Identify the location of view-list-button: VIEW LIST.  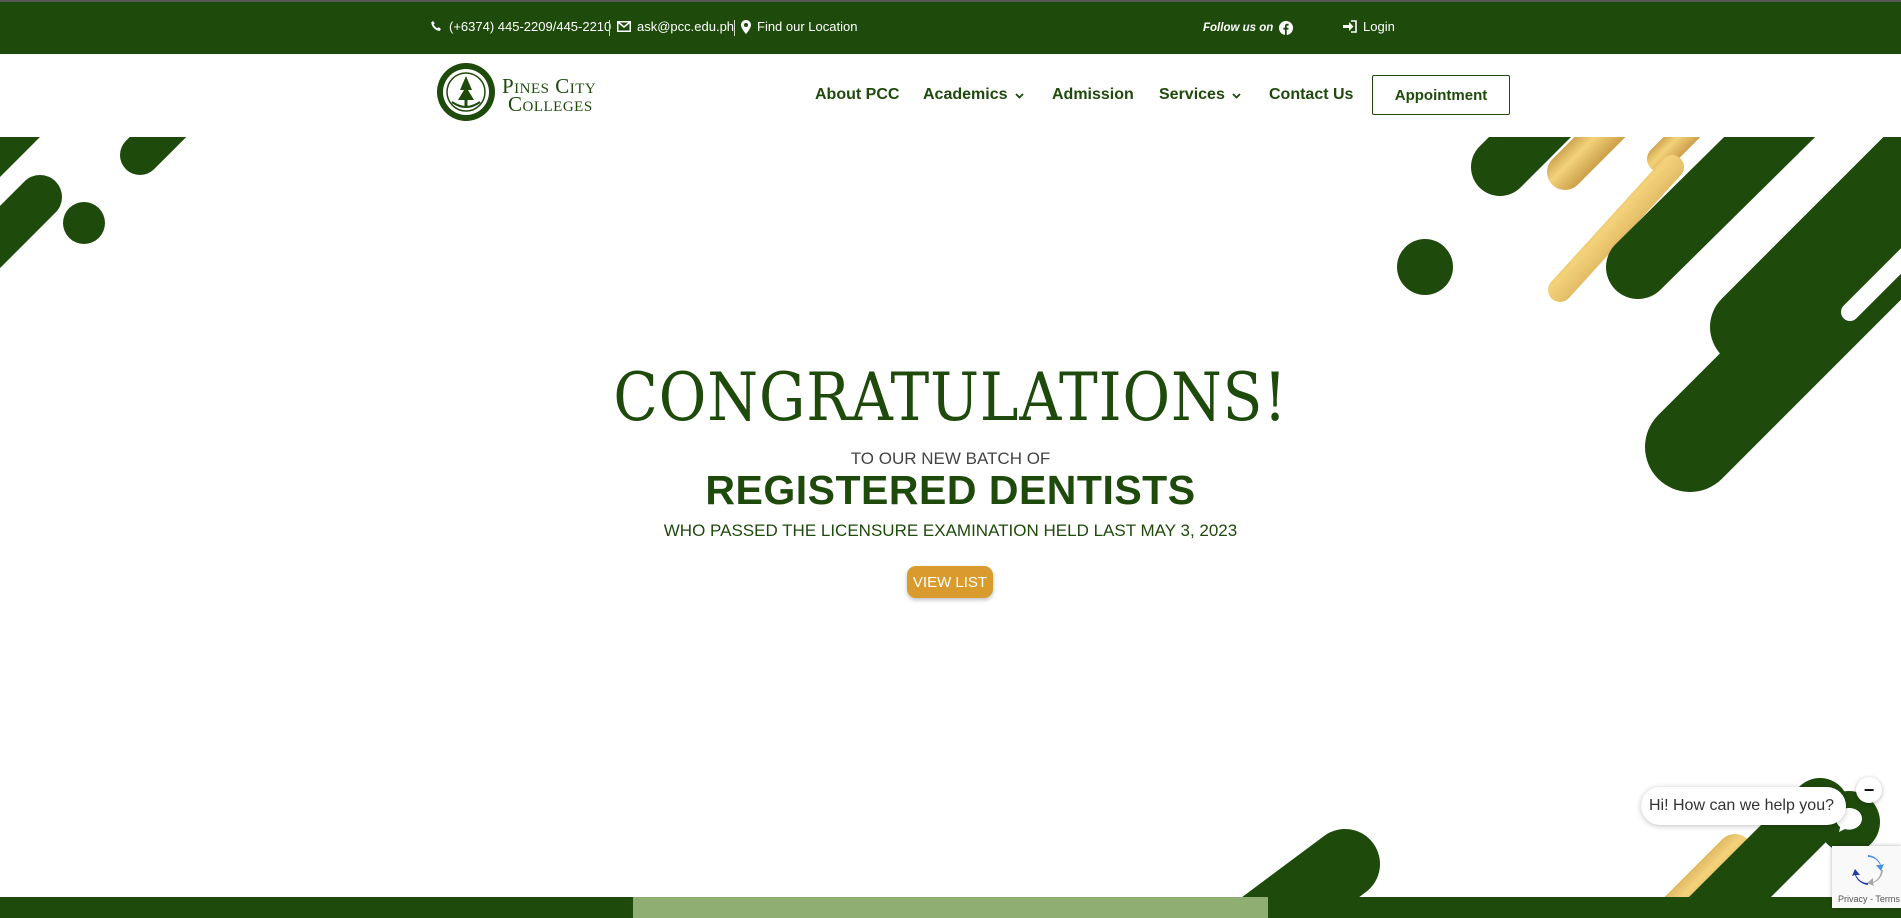
(950, 582).